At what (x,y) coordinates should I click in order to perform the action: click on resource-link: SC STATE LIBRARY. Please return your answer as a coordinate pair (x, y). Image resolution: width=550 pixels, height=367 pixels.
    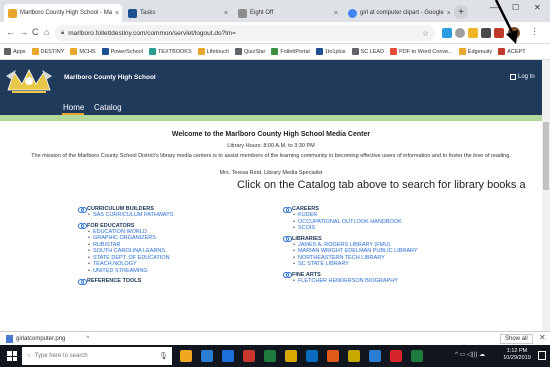
    Looking at the image, I should click on (355, 264).